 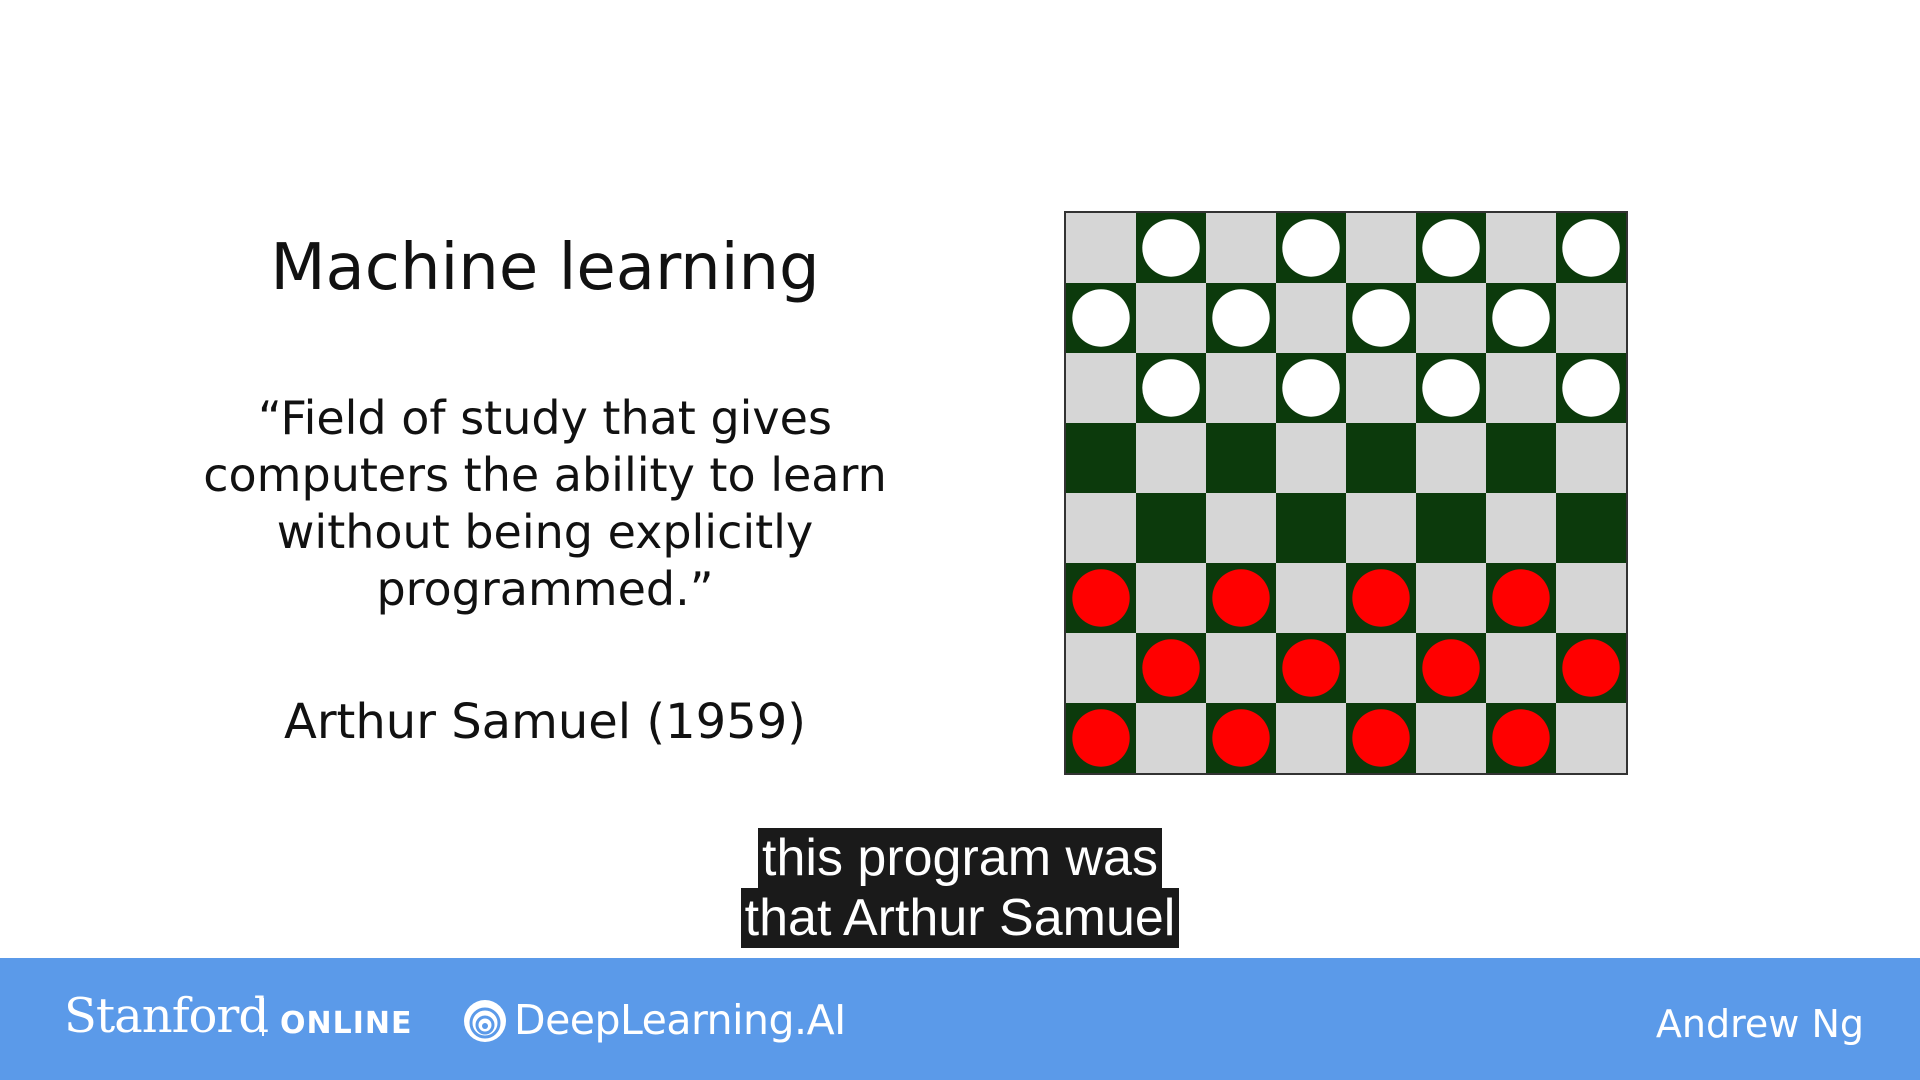 What do you see at coordinates (545, 532) in the screenshot?
I see `quote-line: without being explicitly` at bounding box center [545, 532].